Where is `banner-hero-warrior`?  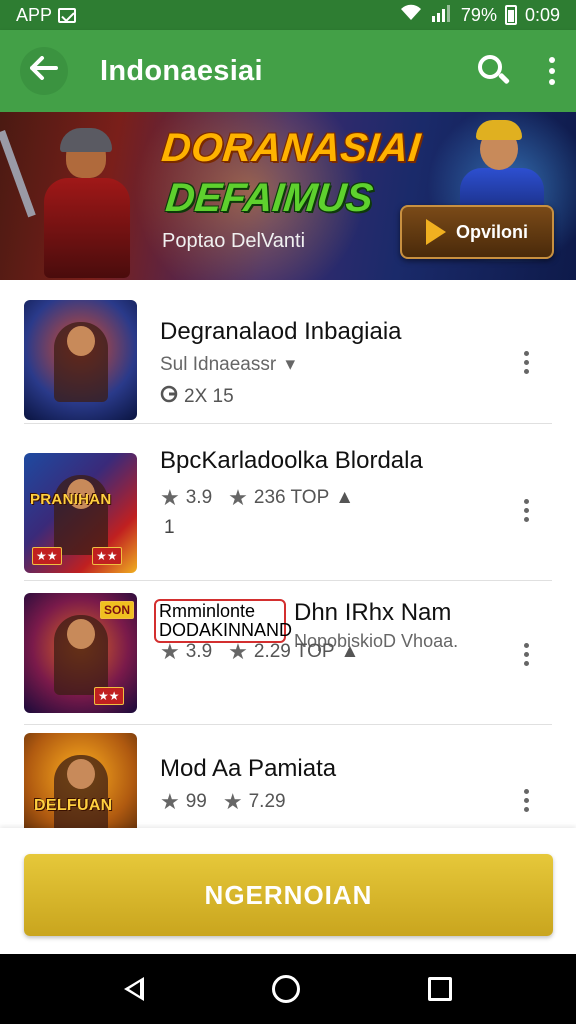
banner-hero-warrior is located at coordinates (69, 203).